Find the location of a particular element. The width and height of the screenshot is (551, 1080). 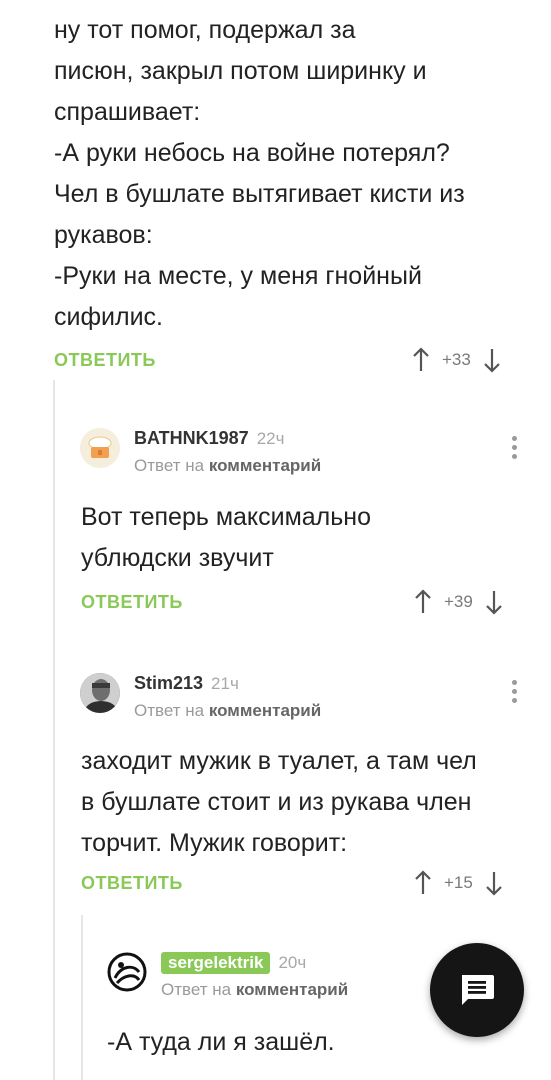

comment-body: Вот теперь максимально ублюдски звучит is located at coordinates (301, 538).